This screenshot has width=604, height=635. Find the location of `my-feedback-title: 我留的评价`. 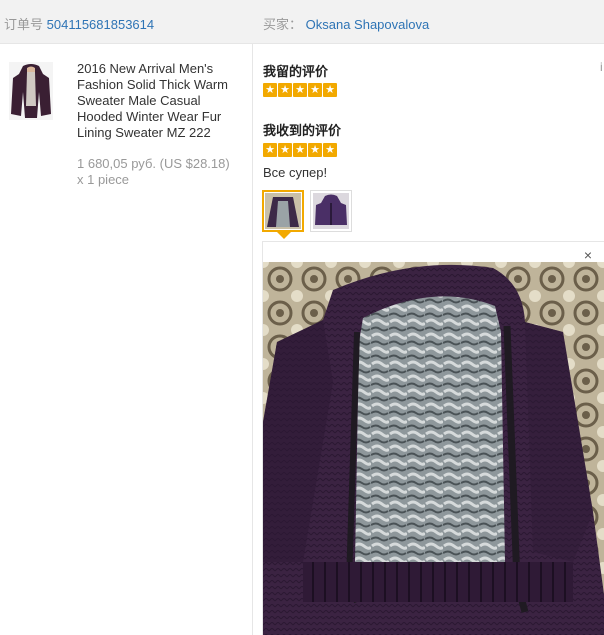

my-feedback-title: 我留的评价 is located at coordinates (296, 71).